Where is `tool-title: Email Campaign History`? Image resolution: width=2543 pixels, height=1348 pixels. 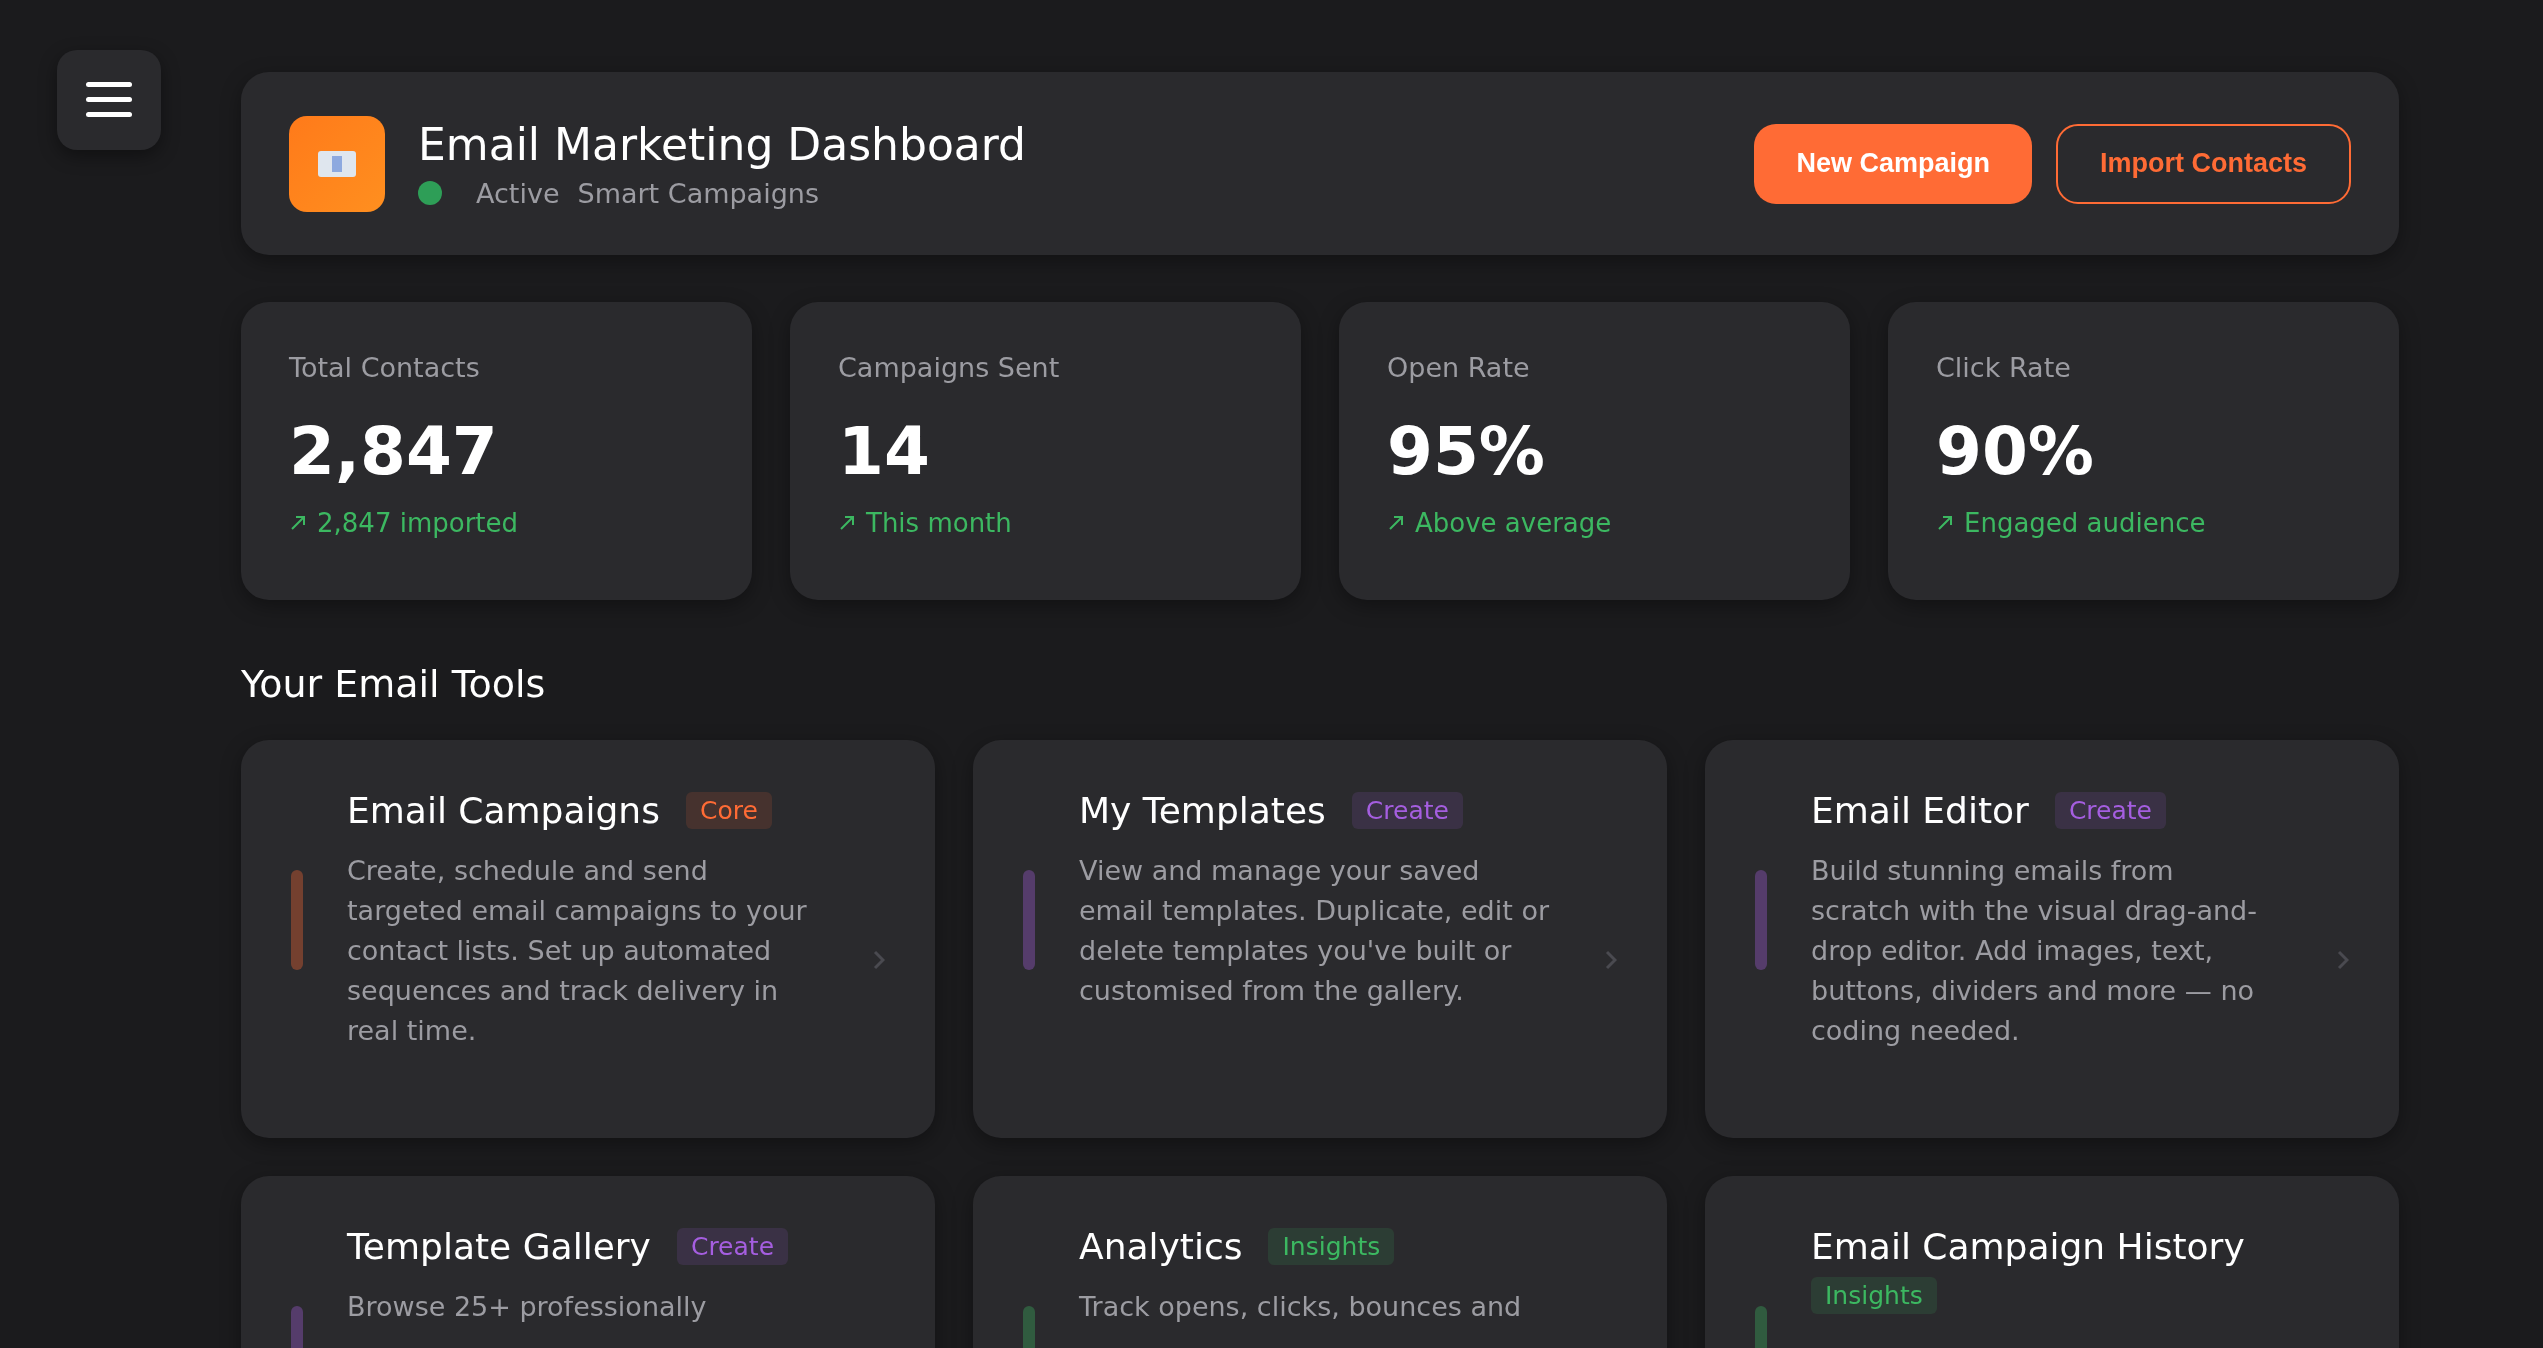
tool-title: Email Campaign History is located at coordinates (2028, 1246).